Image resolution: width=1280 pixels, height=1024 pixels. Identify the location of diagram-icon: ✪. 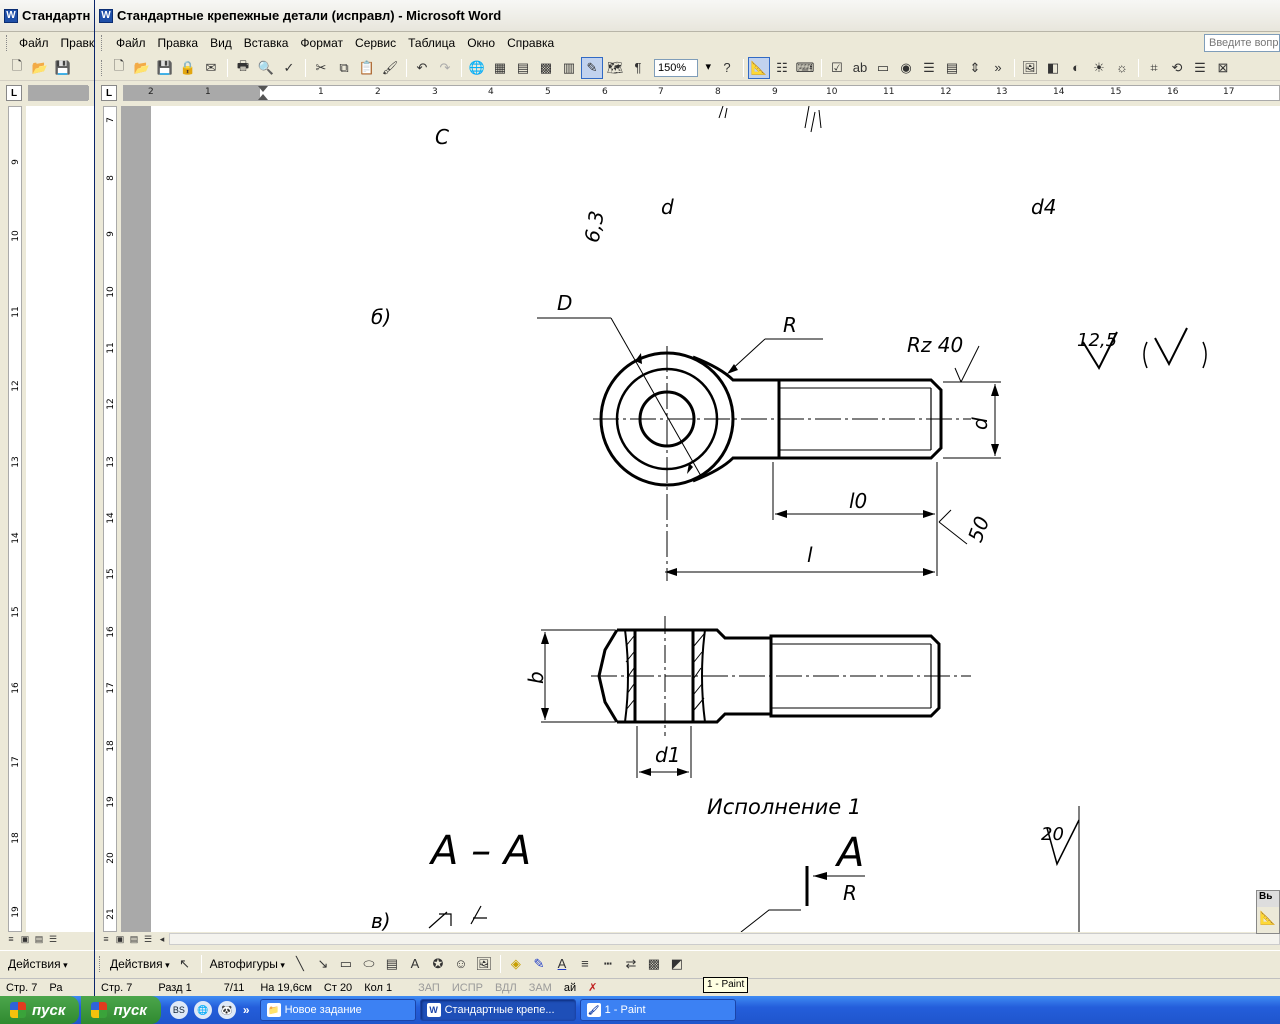
(438, 964).